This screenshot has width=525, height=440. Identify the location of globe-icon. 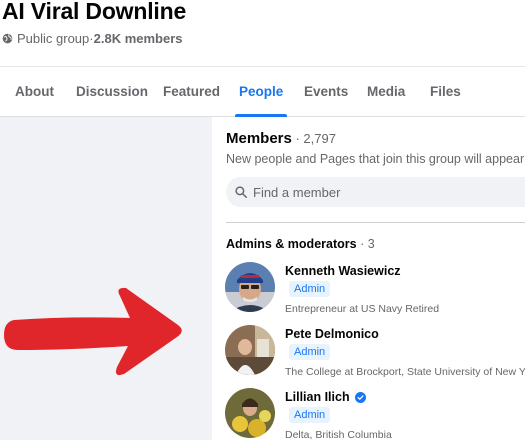
(7, 38).